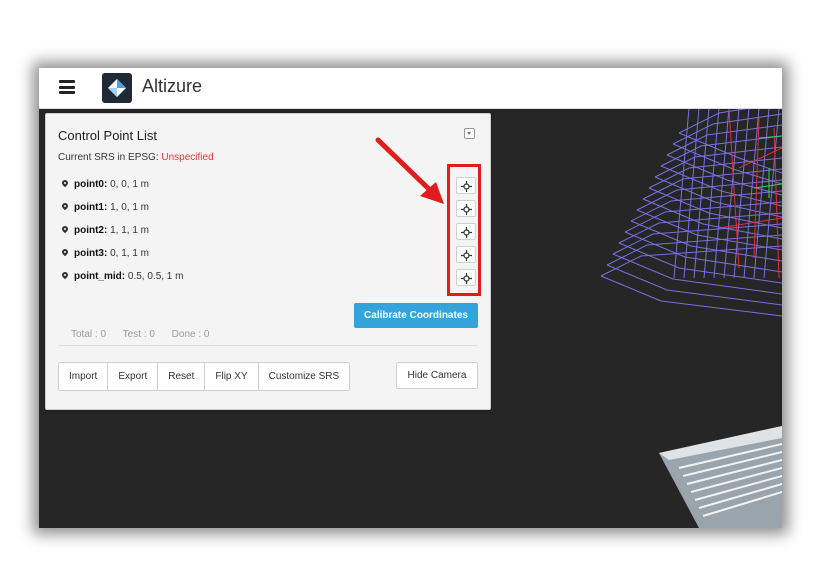  What do you see at coordinates (117, 88) in the screenshot?
I see `app-logo` at bounding box center [117, 88].